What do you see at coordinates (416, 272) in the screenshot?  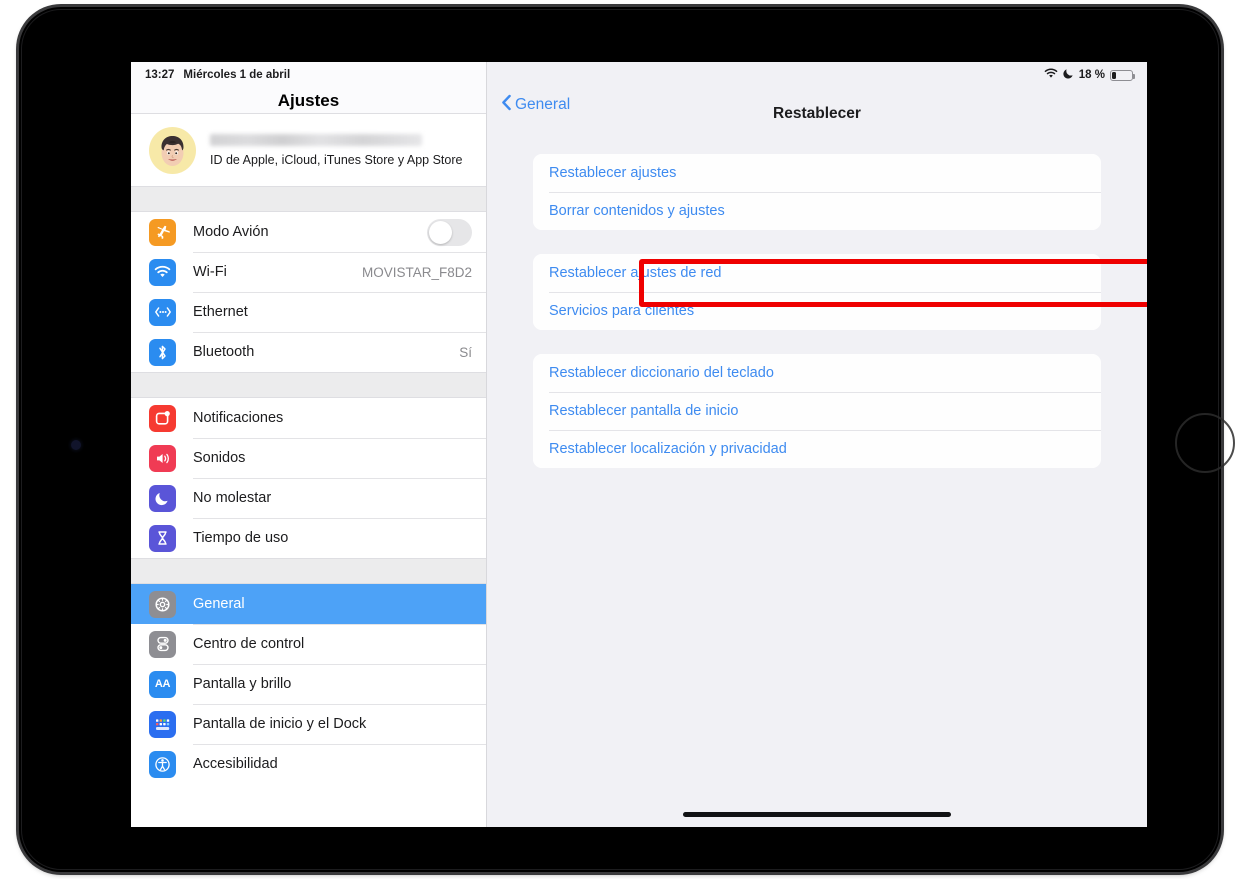 I see `sidebar-item-value: MOVISTAR_F8D2` at bounding box center [416, 272].